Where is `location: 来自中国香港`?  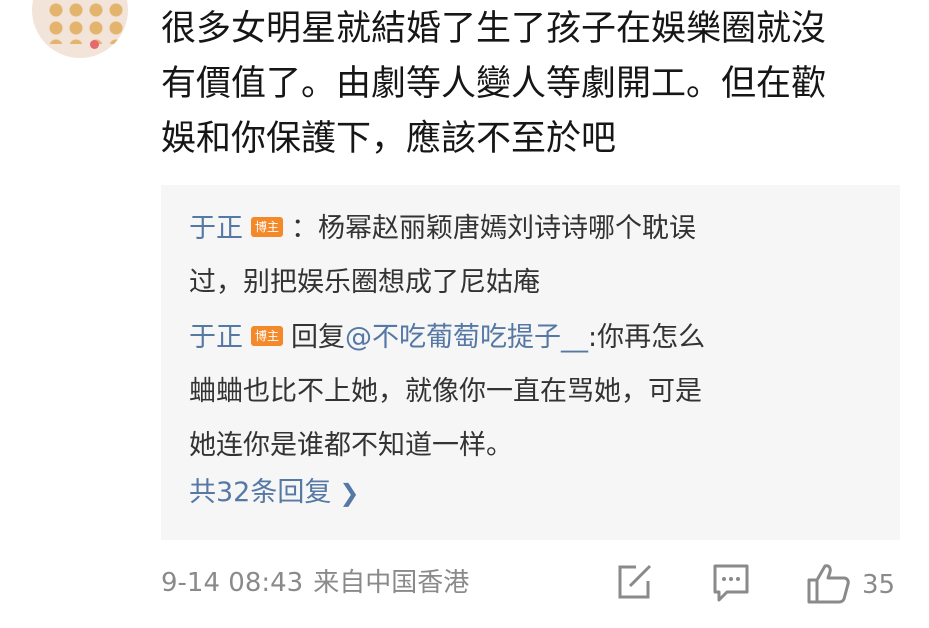 location: 来自中国香港 is located at coordinates (391, 583).